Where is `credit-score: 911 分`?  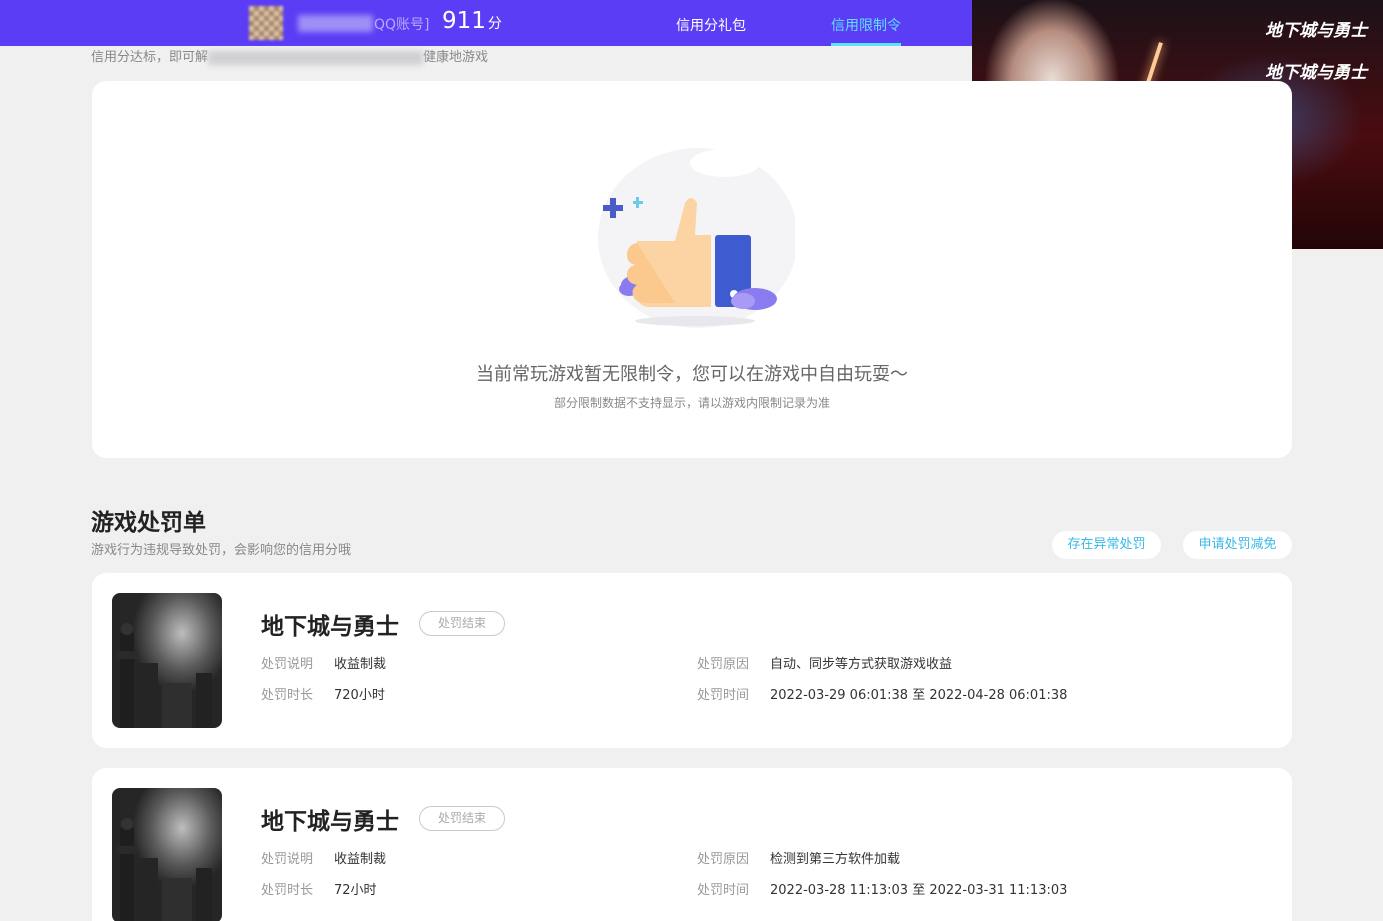
credit-score: 911 分 is located at coordinates (472, 21).